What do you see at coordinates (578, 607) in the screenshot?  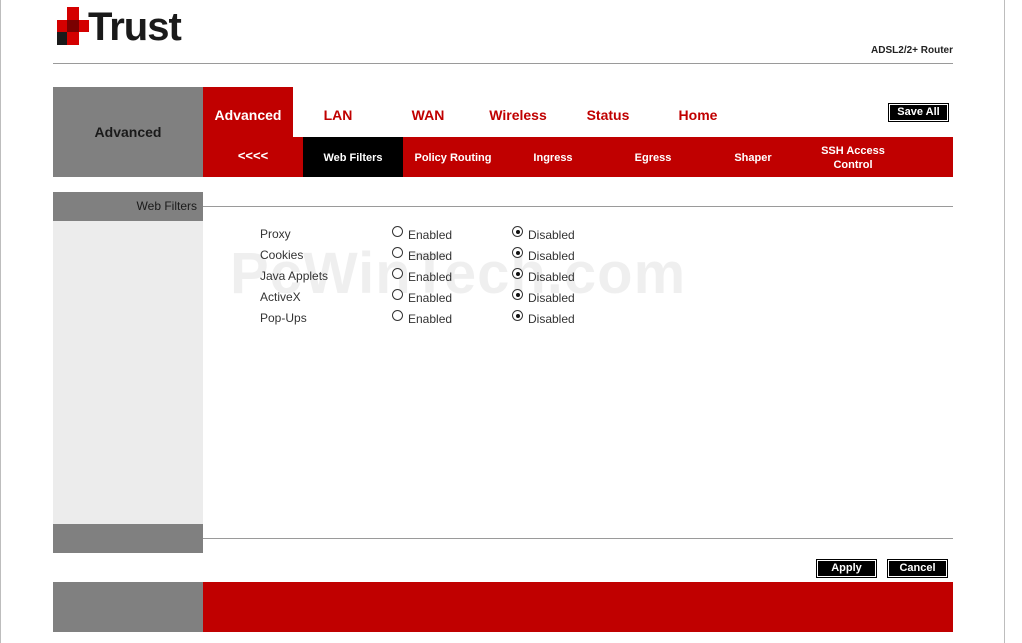 I see `footer-red-bar` at bounding box center [578, 607].